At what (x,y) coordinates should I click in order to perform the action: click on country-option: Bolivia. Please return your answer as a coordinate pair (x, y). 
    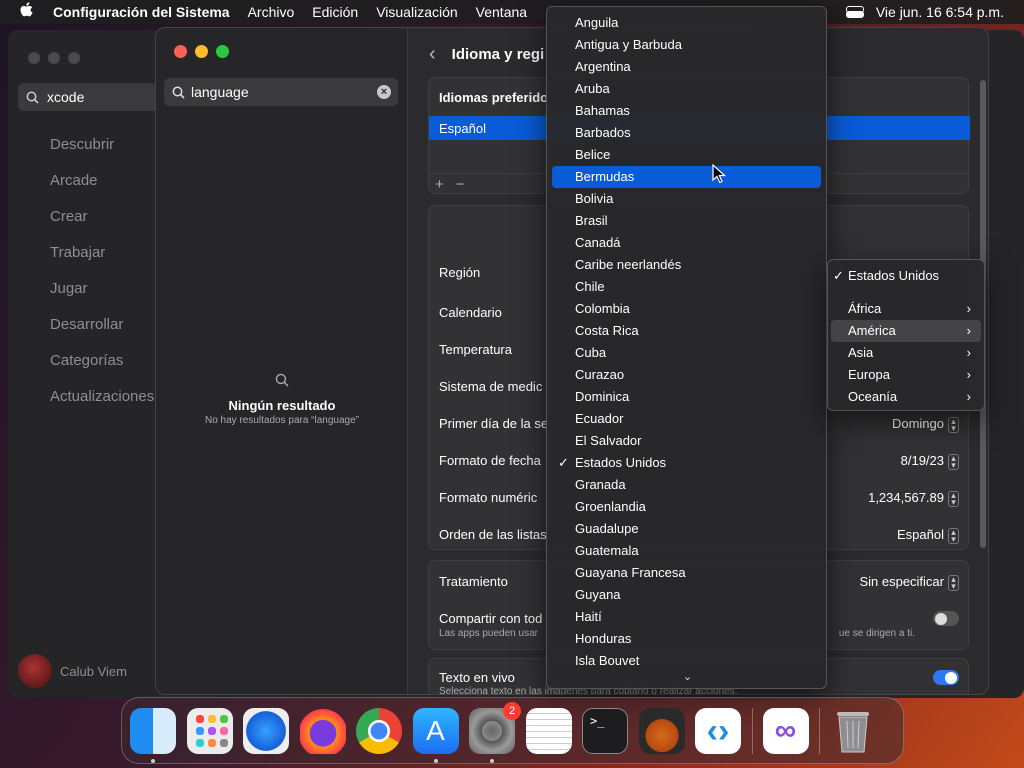
    Looking at the image, I should click on (686, 199).